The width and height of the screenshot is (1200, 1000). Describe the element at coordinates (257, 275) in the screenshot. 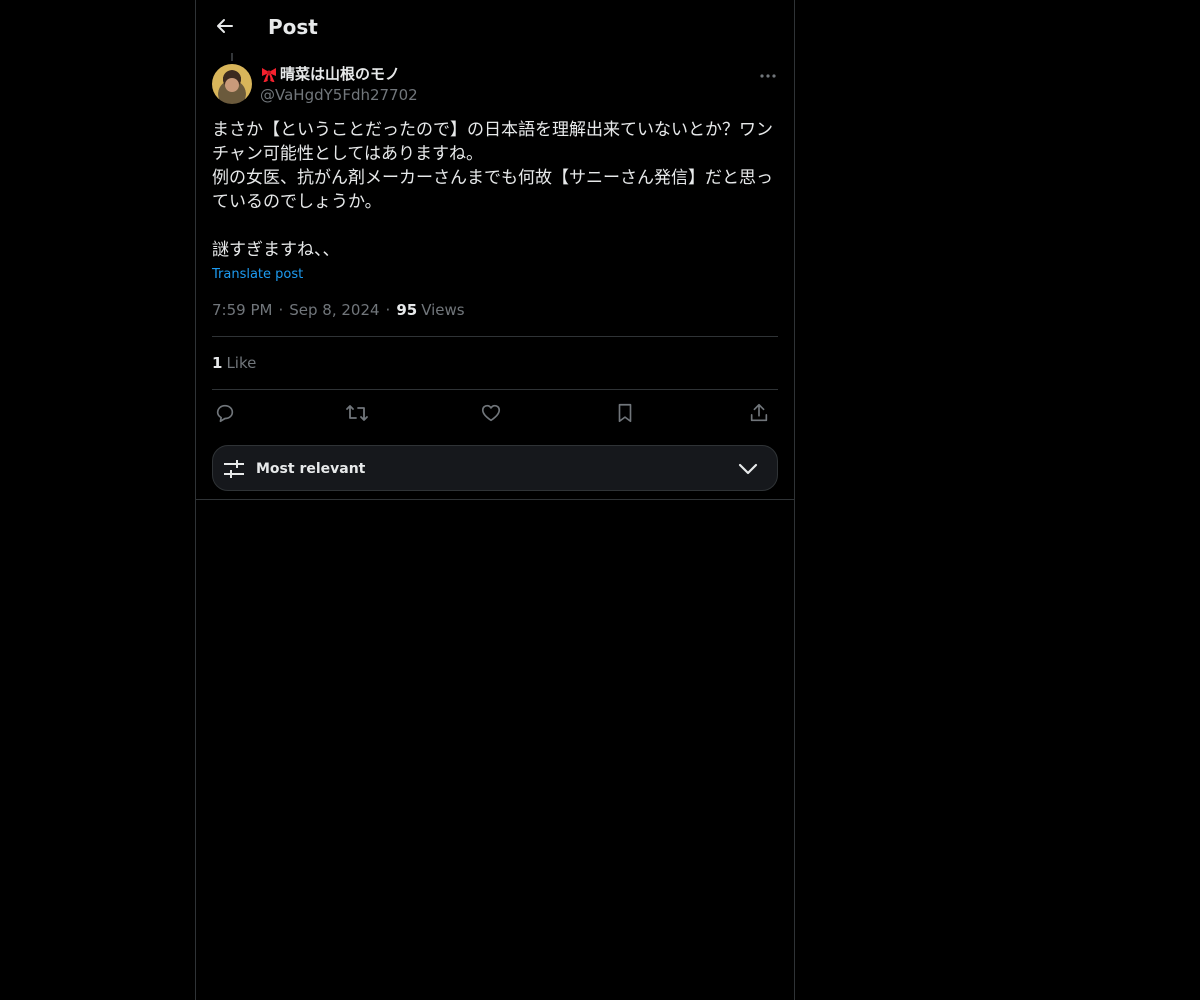

I see `translate-post-link: Translate post` at that location.